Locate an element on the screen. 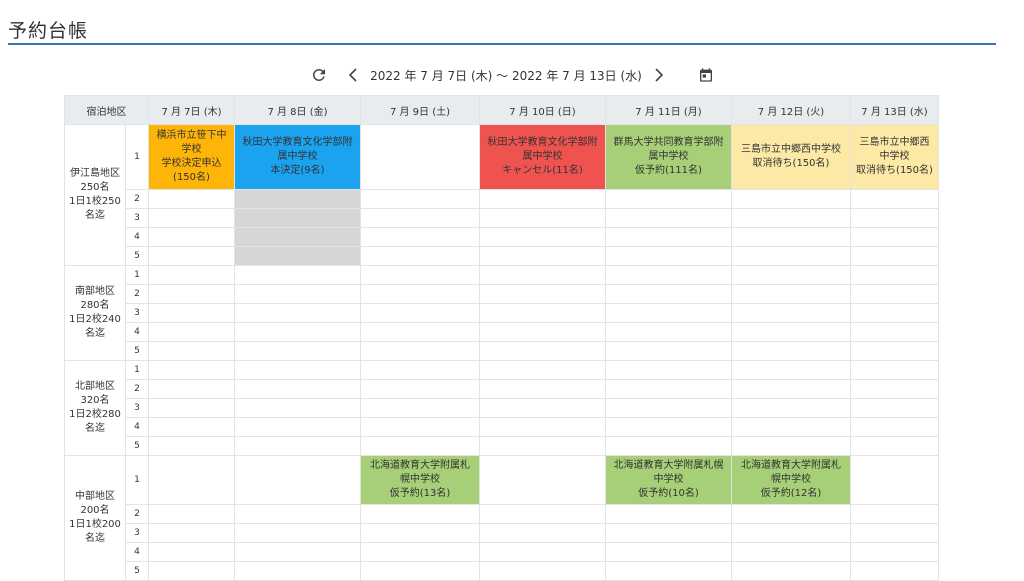 The width and height of the screenshot is (1024, 581). booking-cell: 北海道教育大学附属札 幌中学校 仮予約(12名) is located at coordinates (791, 480).